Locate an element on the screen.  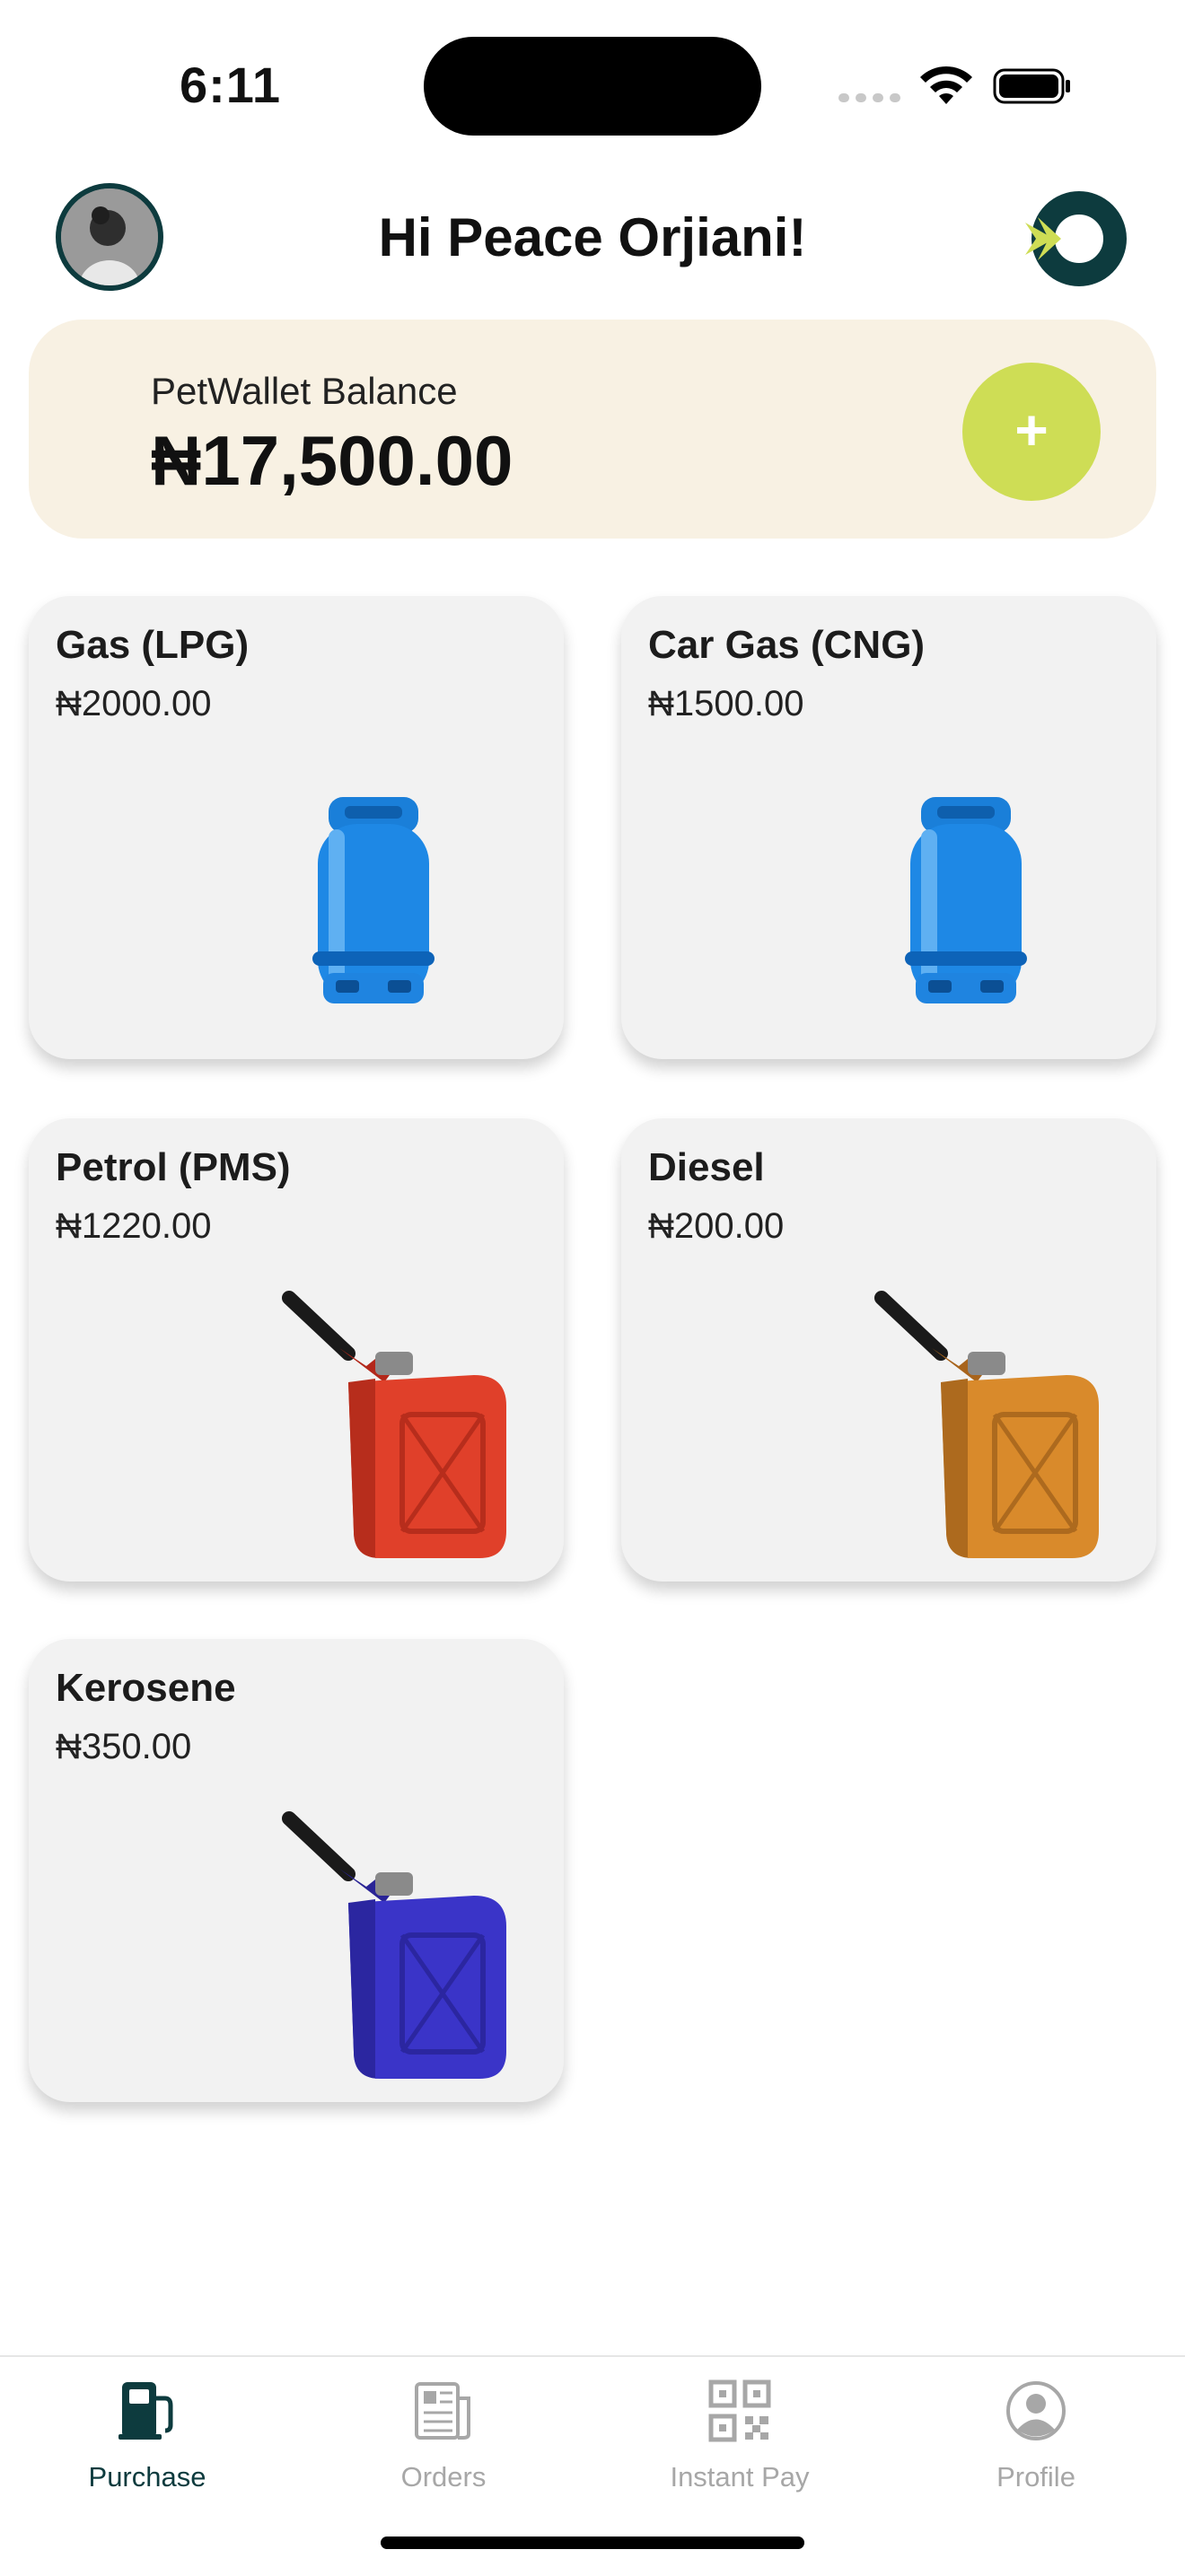
page-title: Hi Peace Orjiani! is located at coordinates (592, 237).